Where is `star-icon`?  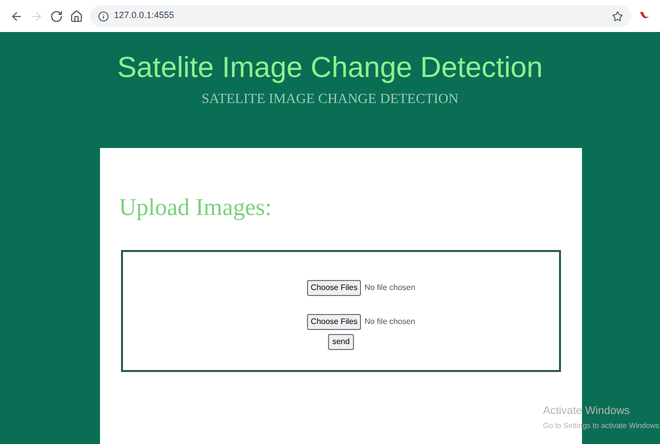 star-icon is located at coordinates (617, 16).